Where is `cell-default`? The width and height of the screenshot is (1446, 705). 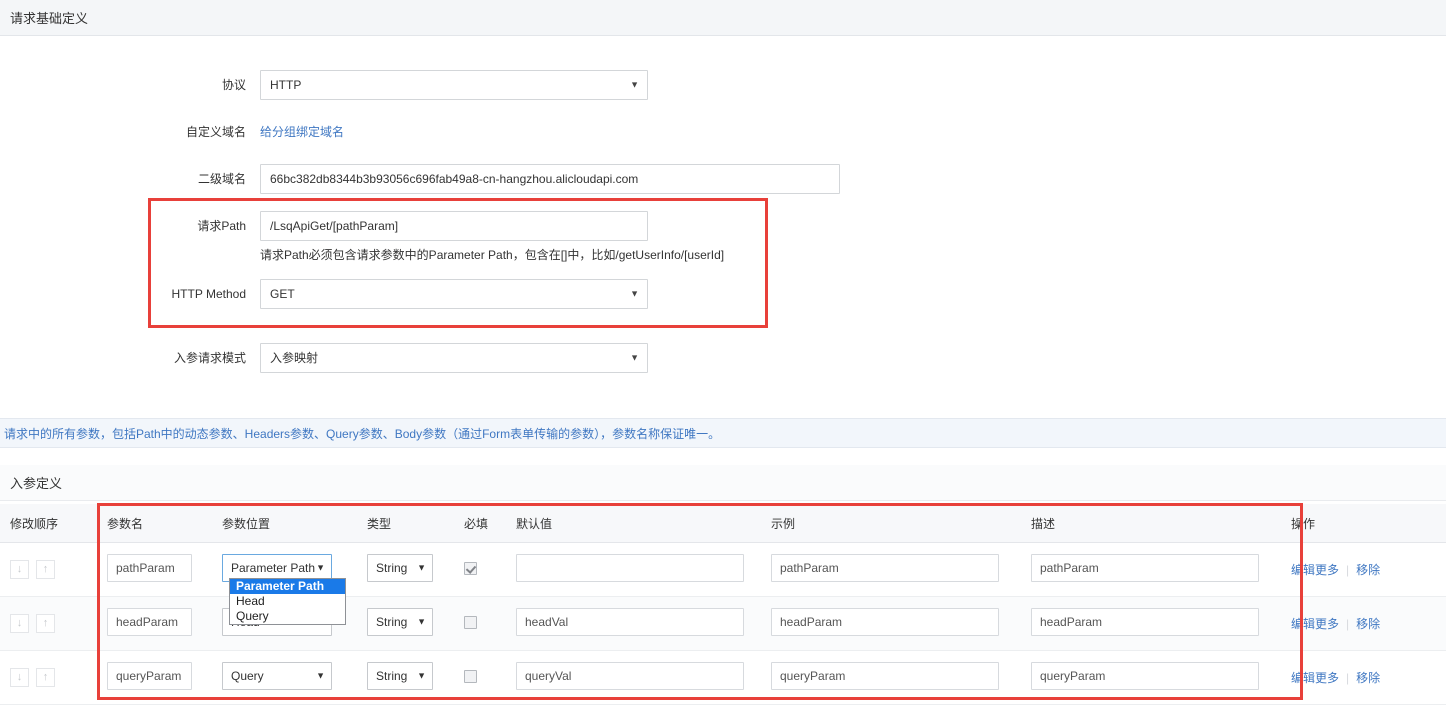 cell-default is located at coordinates (633, 569).